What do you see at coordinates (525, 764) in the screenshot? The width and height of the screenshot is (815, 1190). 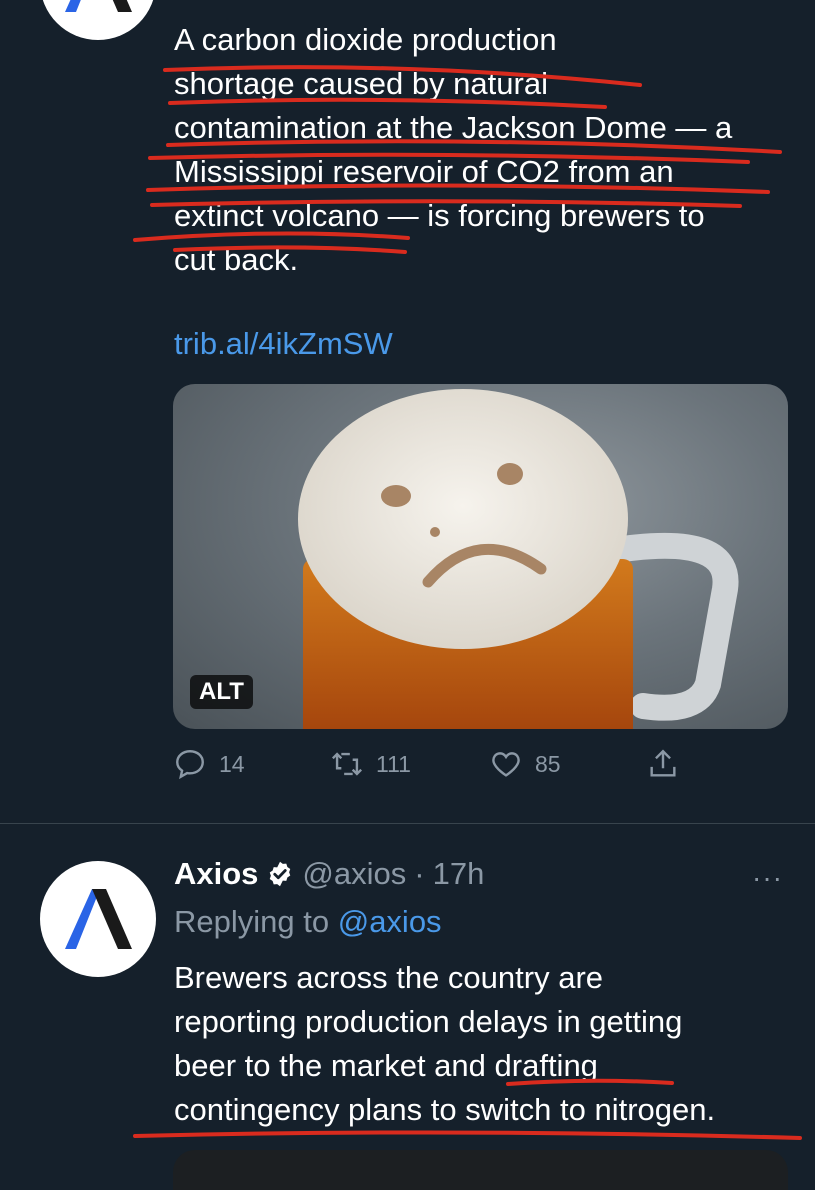 I see `like-button: 85` at bounding box center [525, 764].